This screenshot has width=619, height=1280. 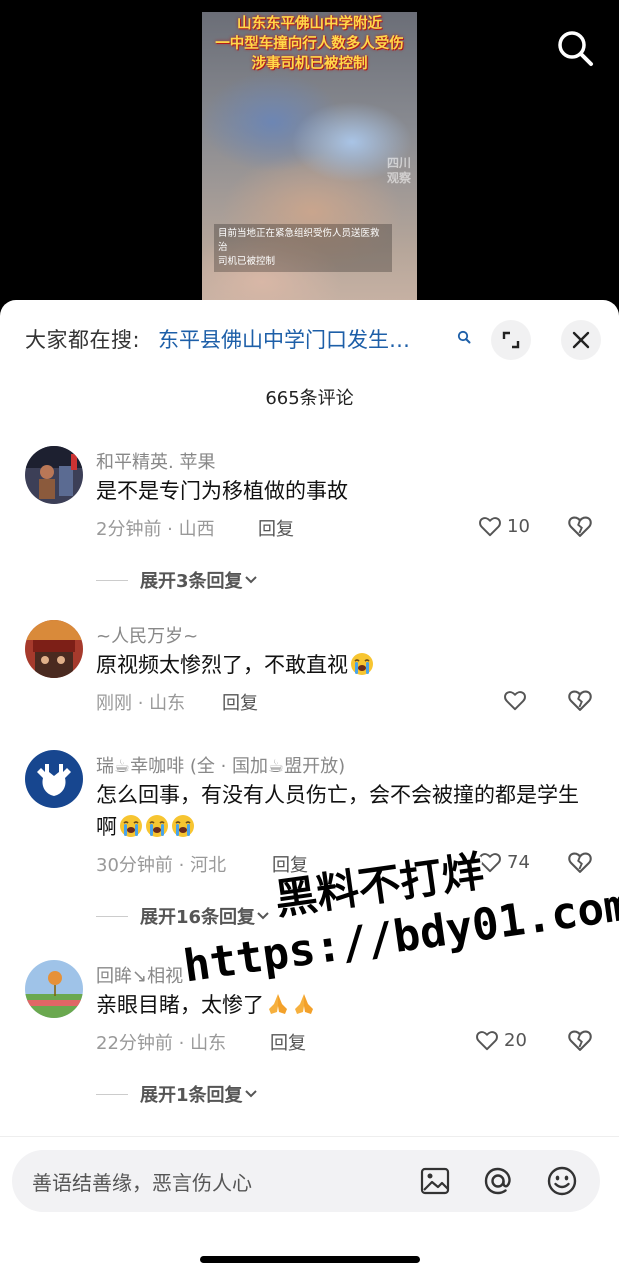 What do you see at coordinates (498, 1181) in the screenshot?
I see `at-icon` at bounding box center [498, 1181].